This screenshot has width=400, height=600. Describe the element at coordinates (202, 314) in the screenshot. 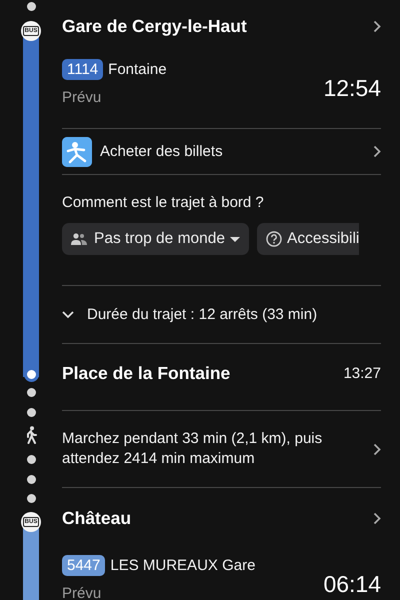

I see `trip-duration: Durée du trajet : 12 arrêts (33 min)` at that location.